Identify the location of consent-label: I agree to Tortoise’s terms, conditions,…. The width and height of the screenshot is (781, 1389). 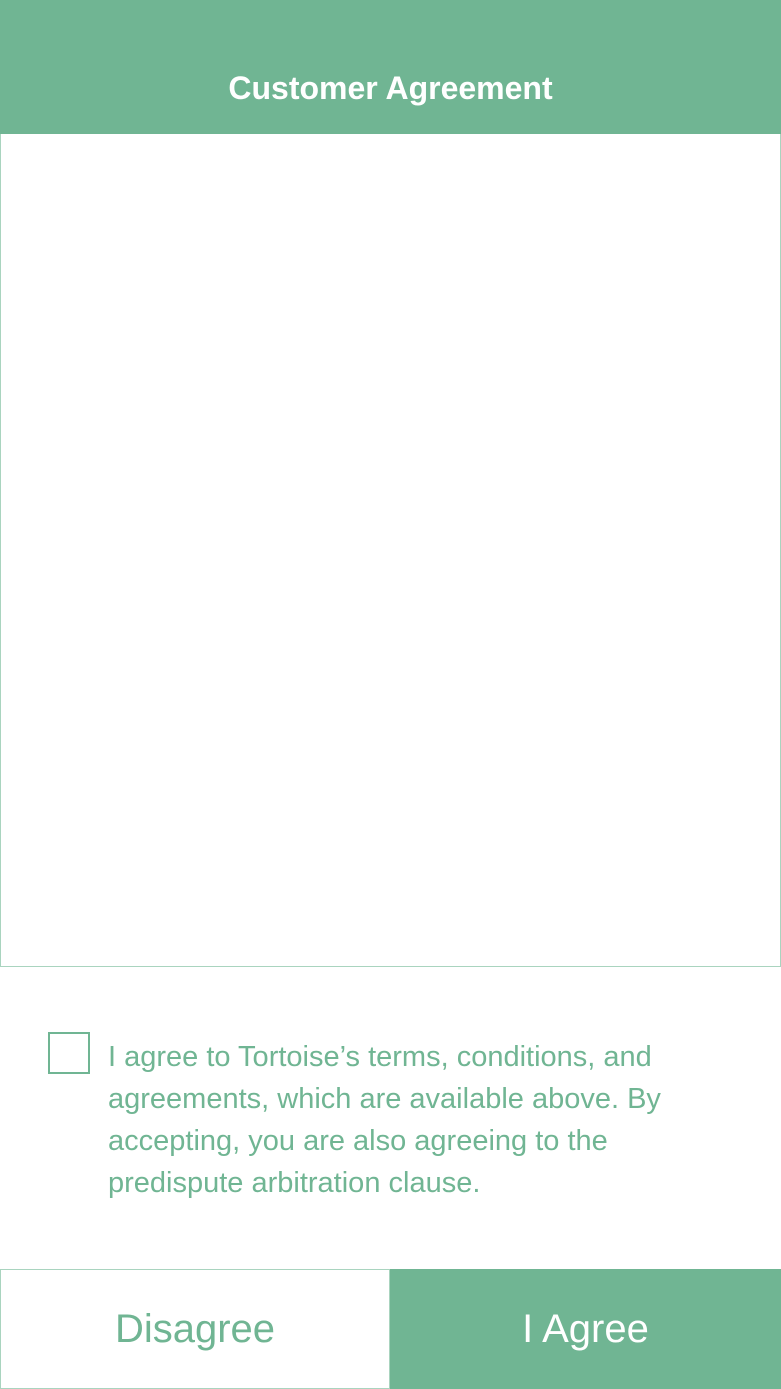
(384, 1120).